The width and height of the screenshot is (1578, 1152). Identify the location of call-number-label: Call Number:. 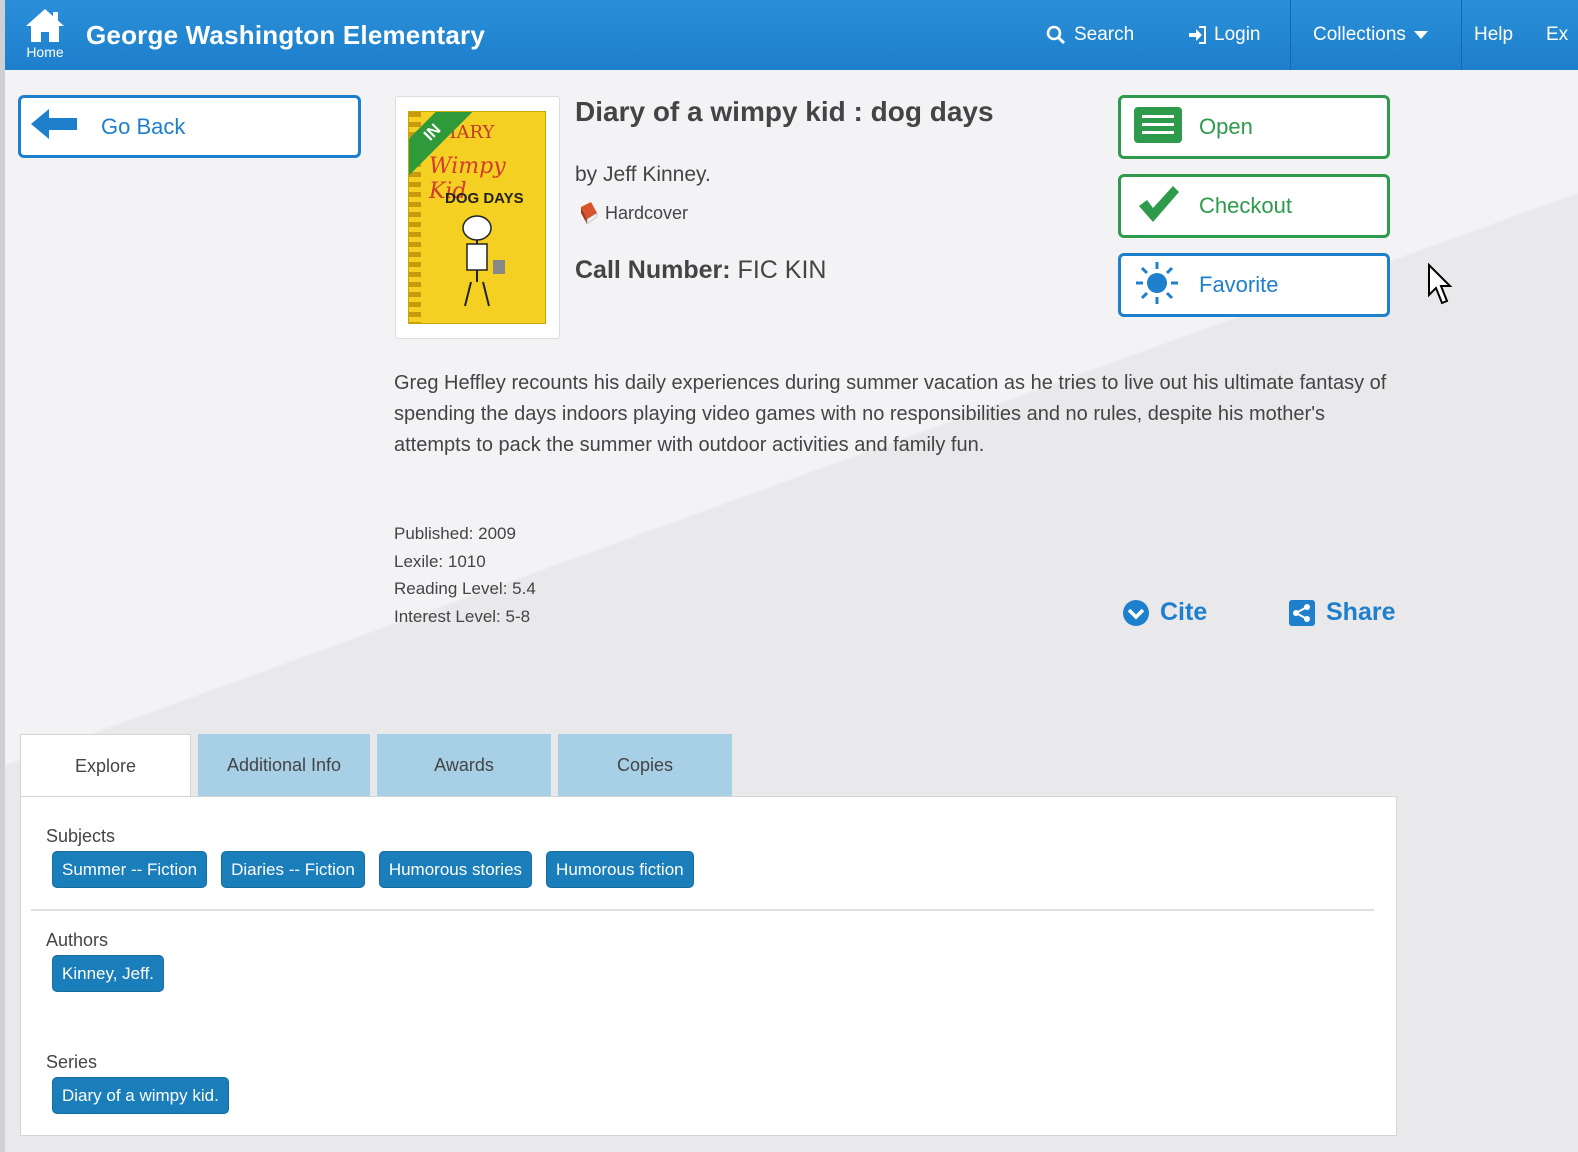
(653, 270).